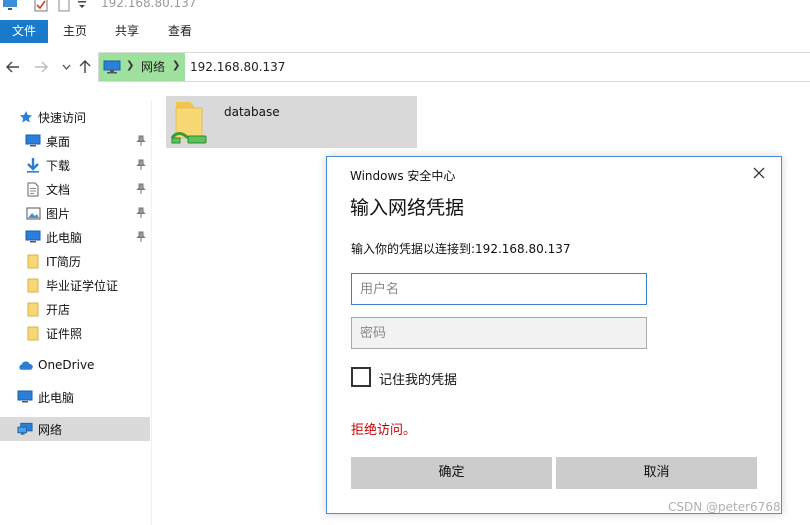 The height and width of the screenshot is (525, 810). What do you see at coordinates (33, 141) in the screenshot?
I see `desktop-icon` at bounding box center [33, 141].